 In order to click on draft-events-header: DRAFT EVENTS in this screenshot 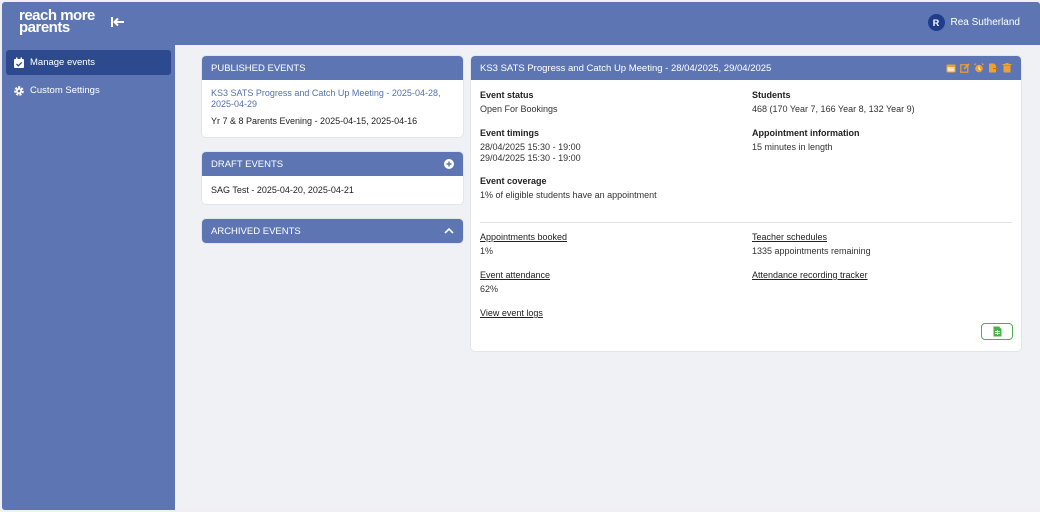, I will do `click(332, 164)`.